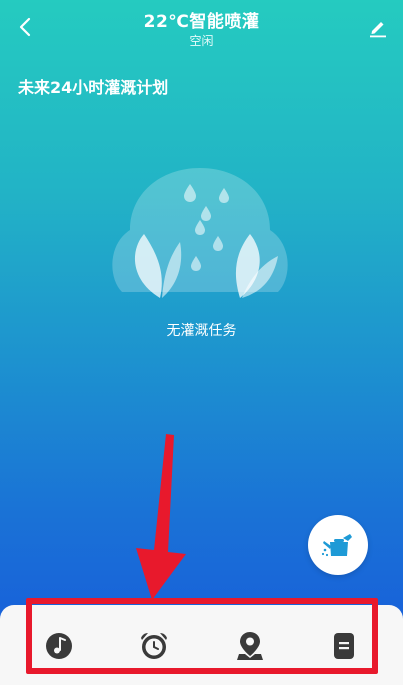 The height and width of the screenshot is (685, 403). Describe the element at coordinates (378, 30) in the screenshot. I see `pencil-icon` at that location.